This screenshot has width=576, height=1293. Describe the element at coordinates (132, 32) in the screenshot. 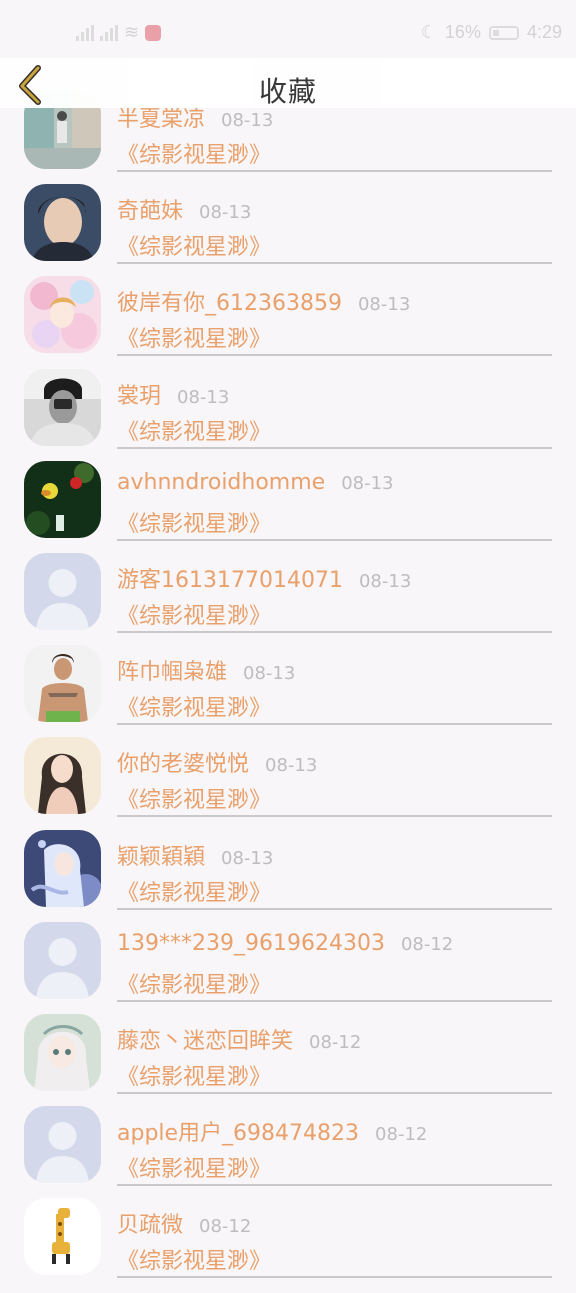

I see `wifi-icon: ≋` at that location.